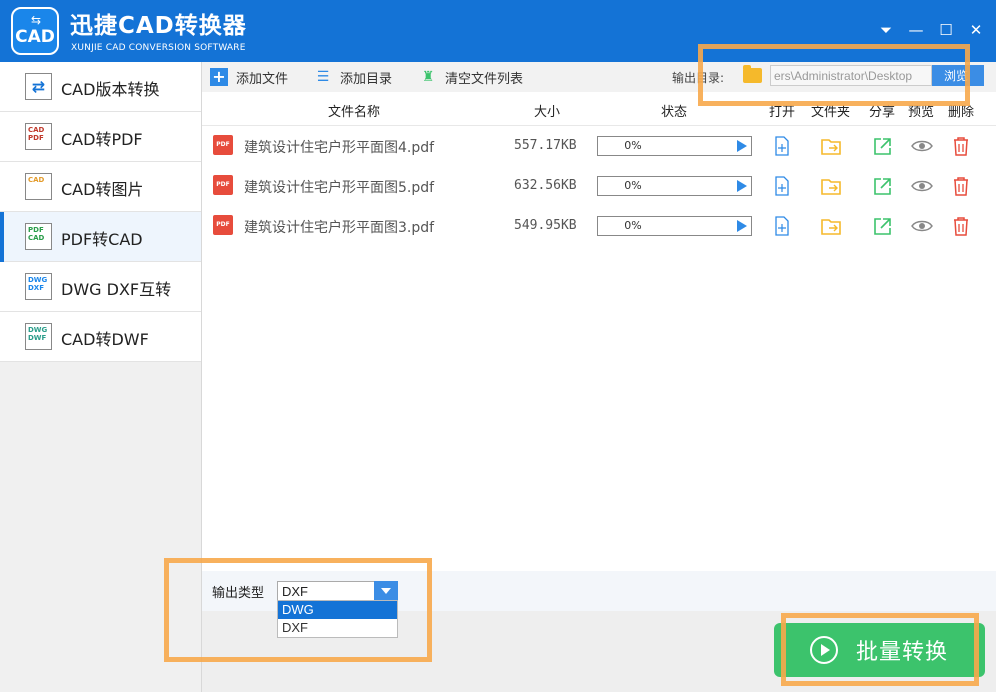 The width and height of the screenshot is (996, 692). I want to click on sidebar-item-cad-to-dwf: DWG DWF CAD转DWF, so click(100, 337).